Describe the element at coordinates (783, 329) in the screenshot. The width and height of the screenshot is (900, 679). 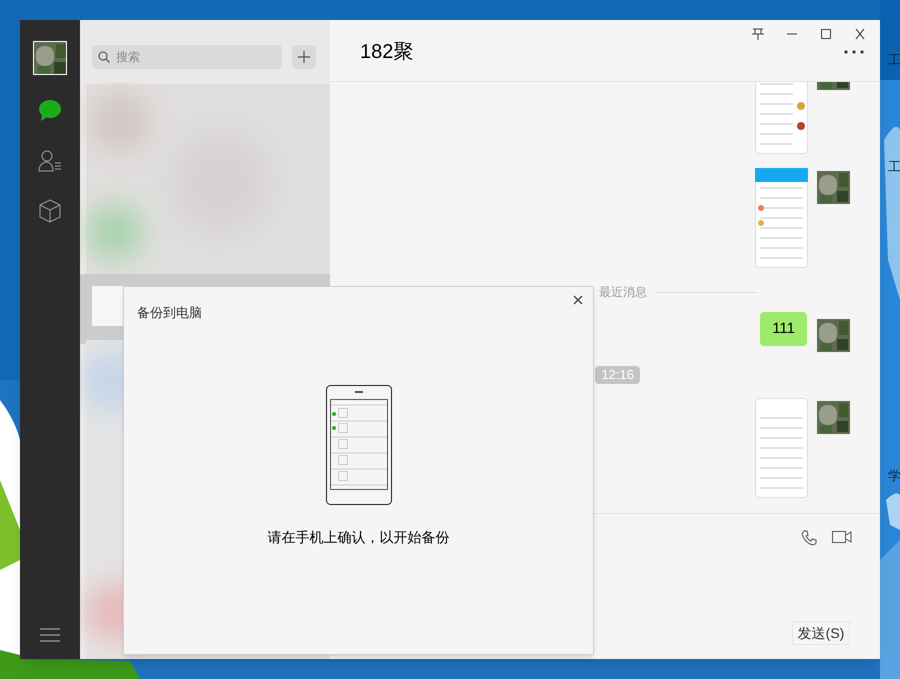
I see `message-bubble: 111` at that location.